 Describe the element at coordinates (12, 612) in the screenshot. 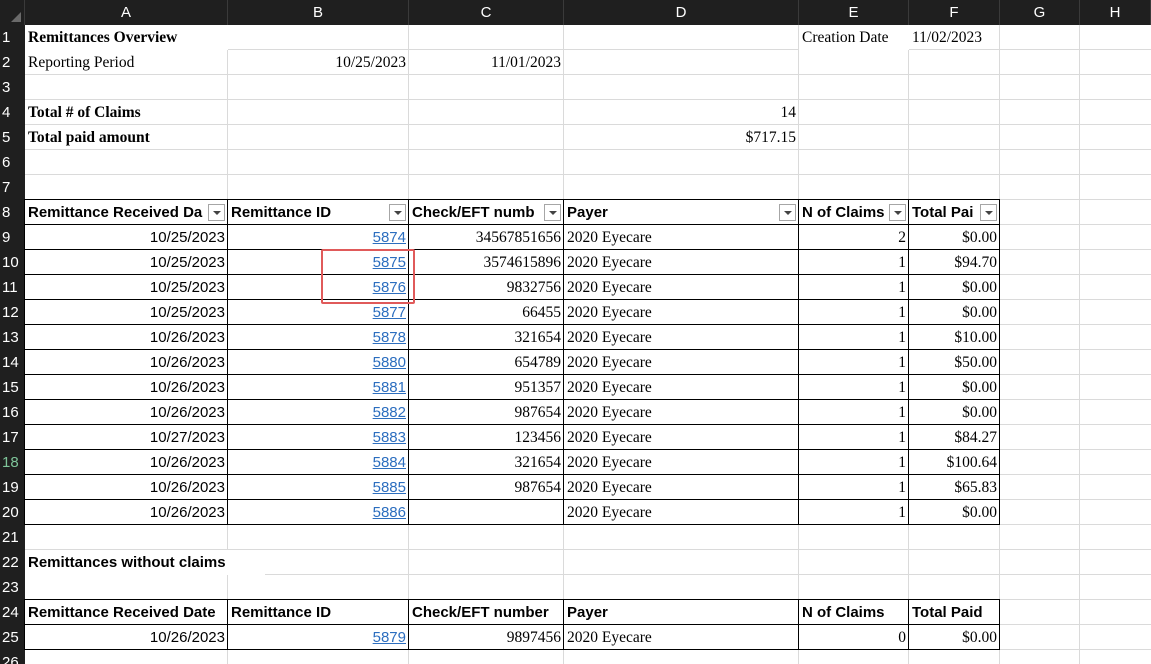

I see `row-header-24: 24` at that location.